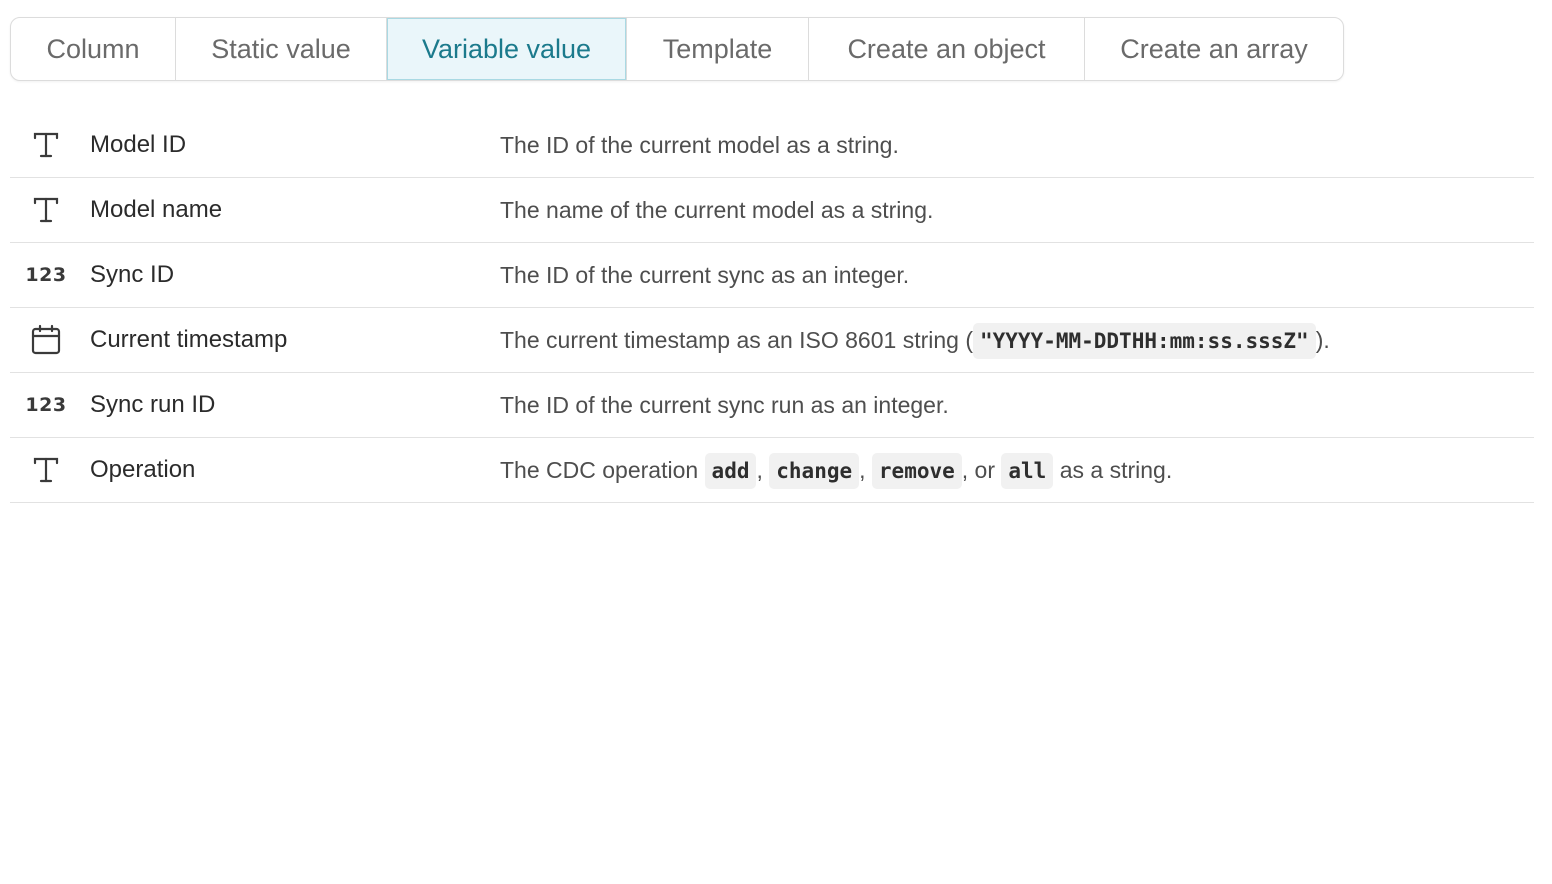 The image size is (1552, 884). I want to click on operation-code-add: add, so click(730, 471).